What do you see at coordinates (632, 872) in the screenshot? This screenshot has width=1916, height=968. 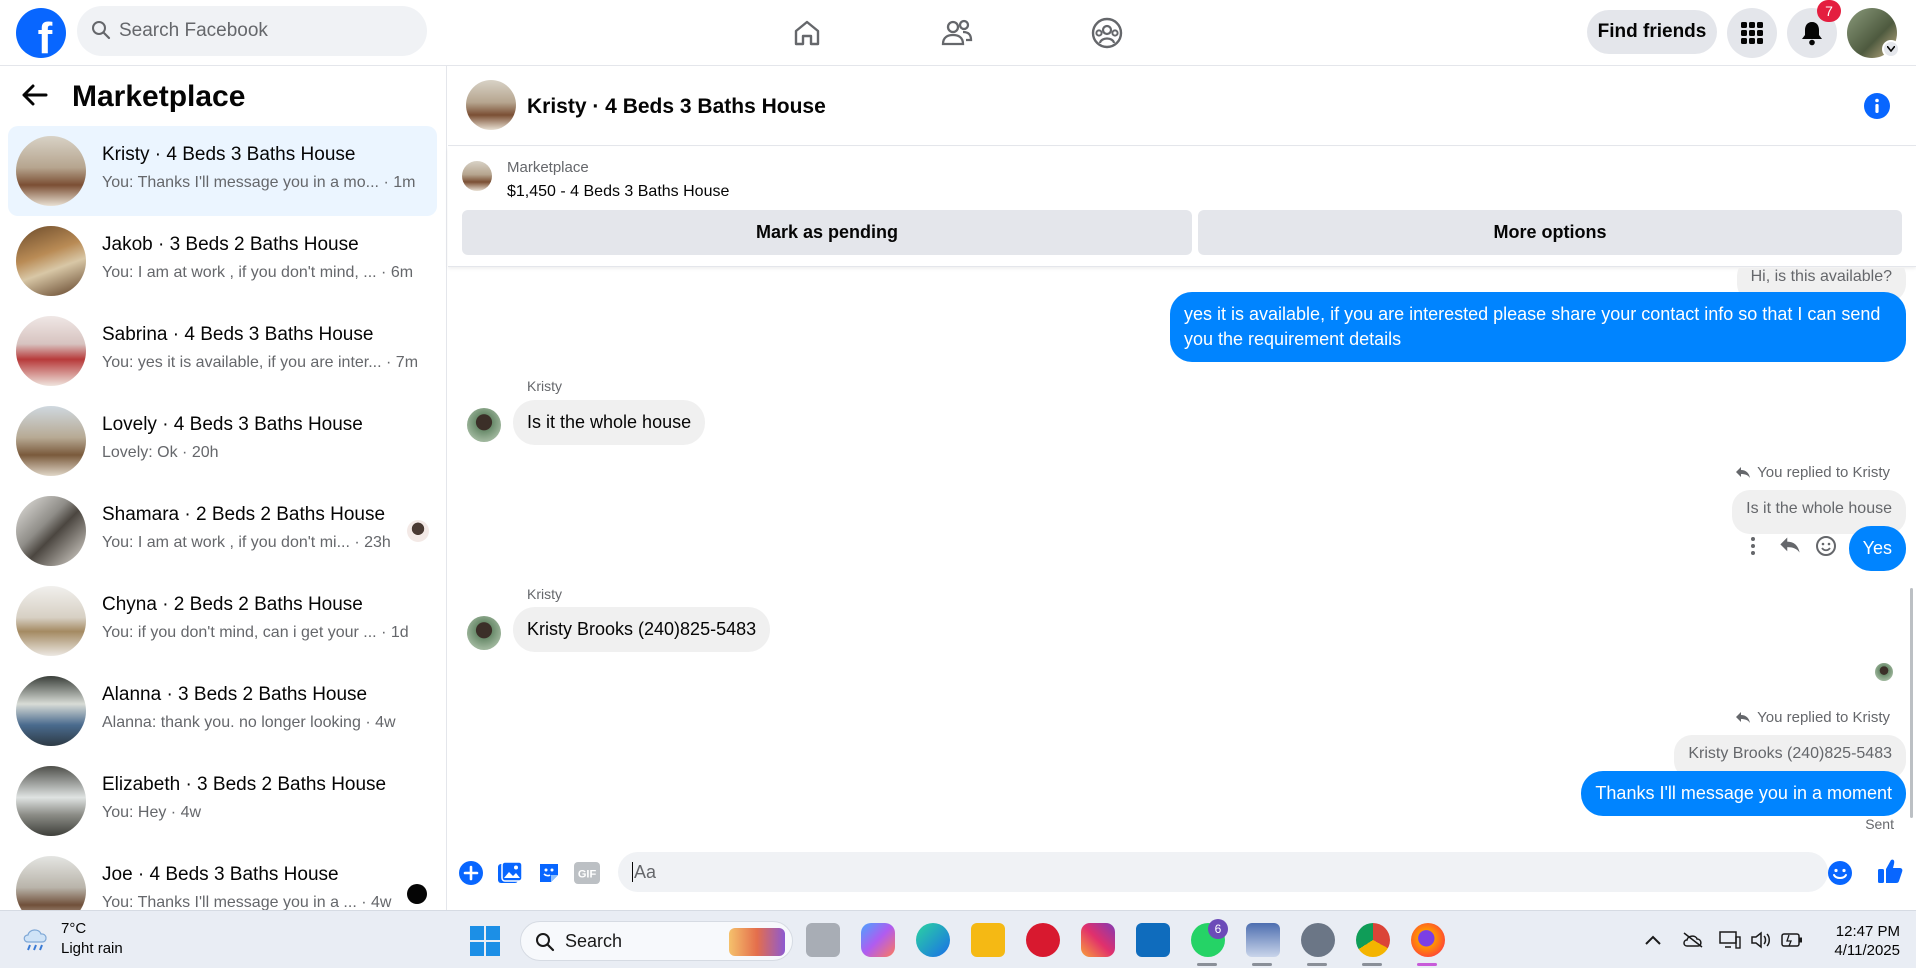 I see `text-caret` at bounding box center [632, 872].